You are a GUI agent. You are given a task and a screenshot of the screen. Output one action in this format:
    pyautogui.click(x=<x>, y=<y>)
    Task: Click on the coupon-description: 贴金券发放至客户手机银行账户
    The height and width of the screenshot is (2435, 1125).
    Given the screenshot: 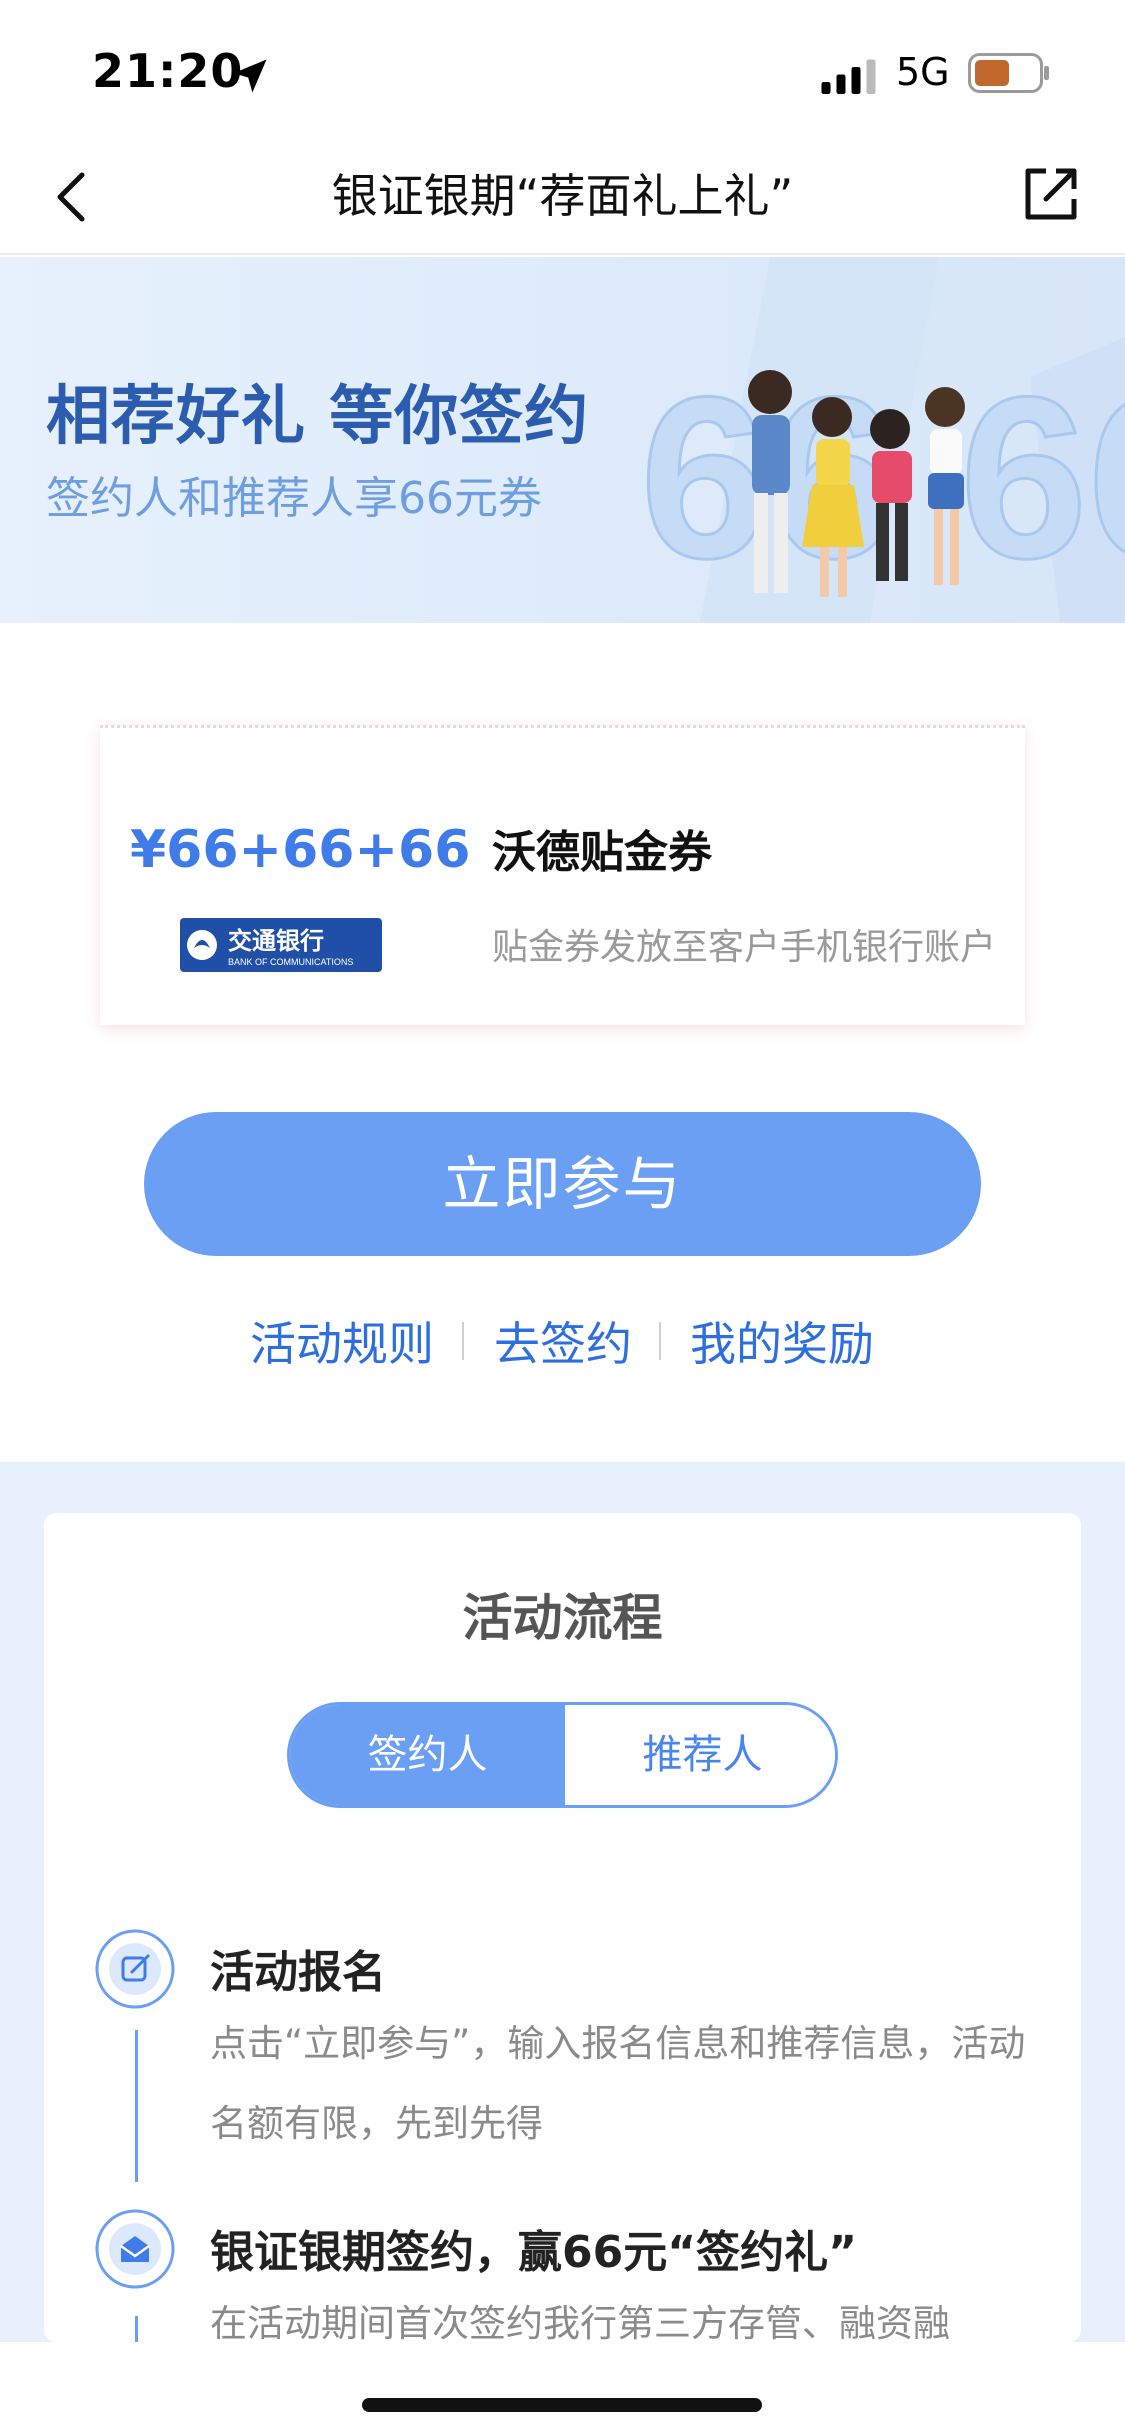 What is the action you would take?
    pyautogui.click(x=744, y=947)
    